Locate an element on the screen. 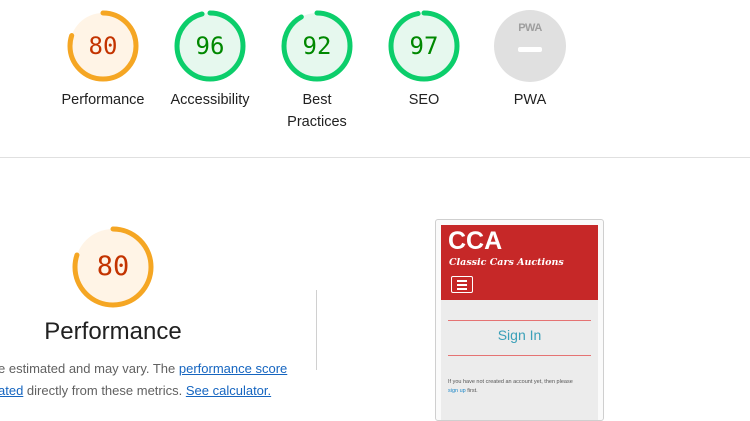 The image size is (750, 421). best-practices-label: Best Practices is located at coordinates (317, 111).